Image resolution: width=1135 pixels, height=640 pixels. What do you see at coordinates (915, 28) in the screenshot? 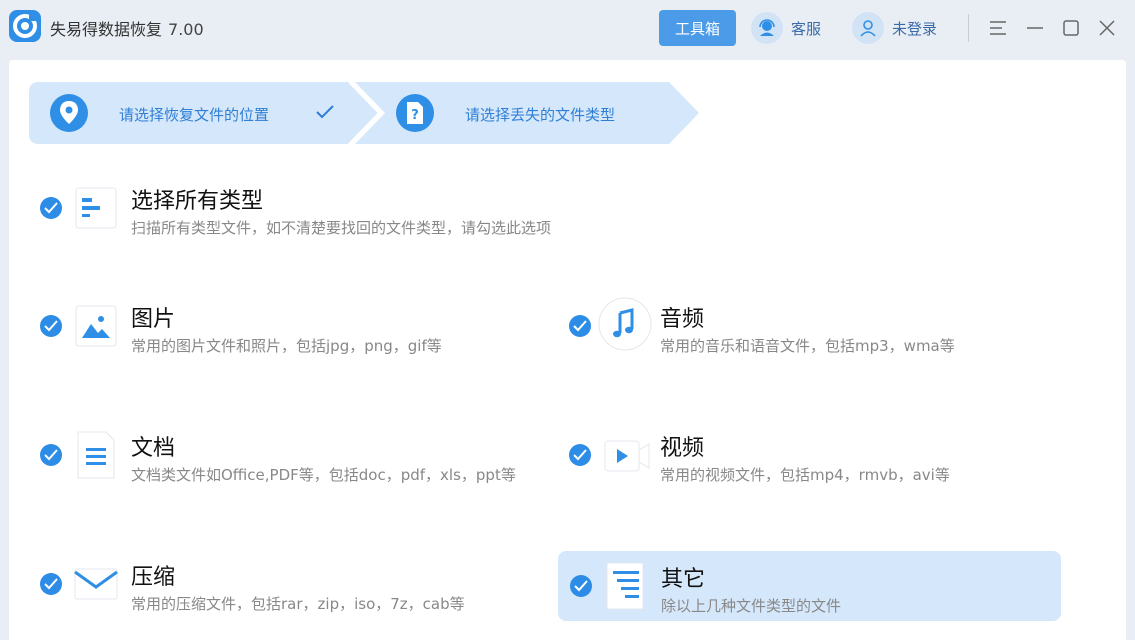
I see `login-label: 未登录` at bounding box center [915, 28].